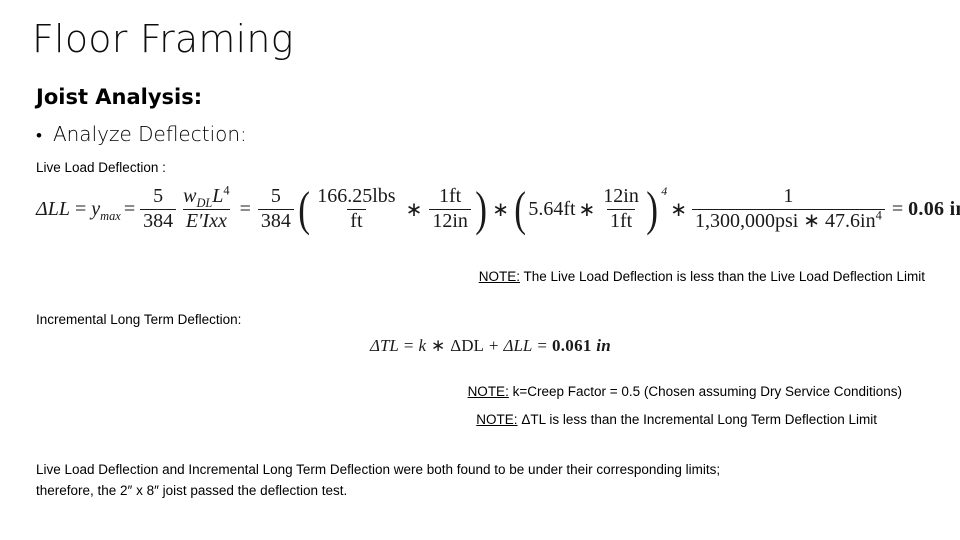  I want to click on eq1-g1-f2-num: 1ft, so click(450, 196).